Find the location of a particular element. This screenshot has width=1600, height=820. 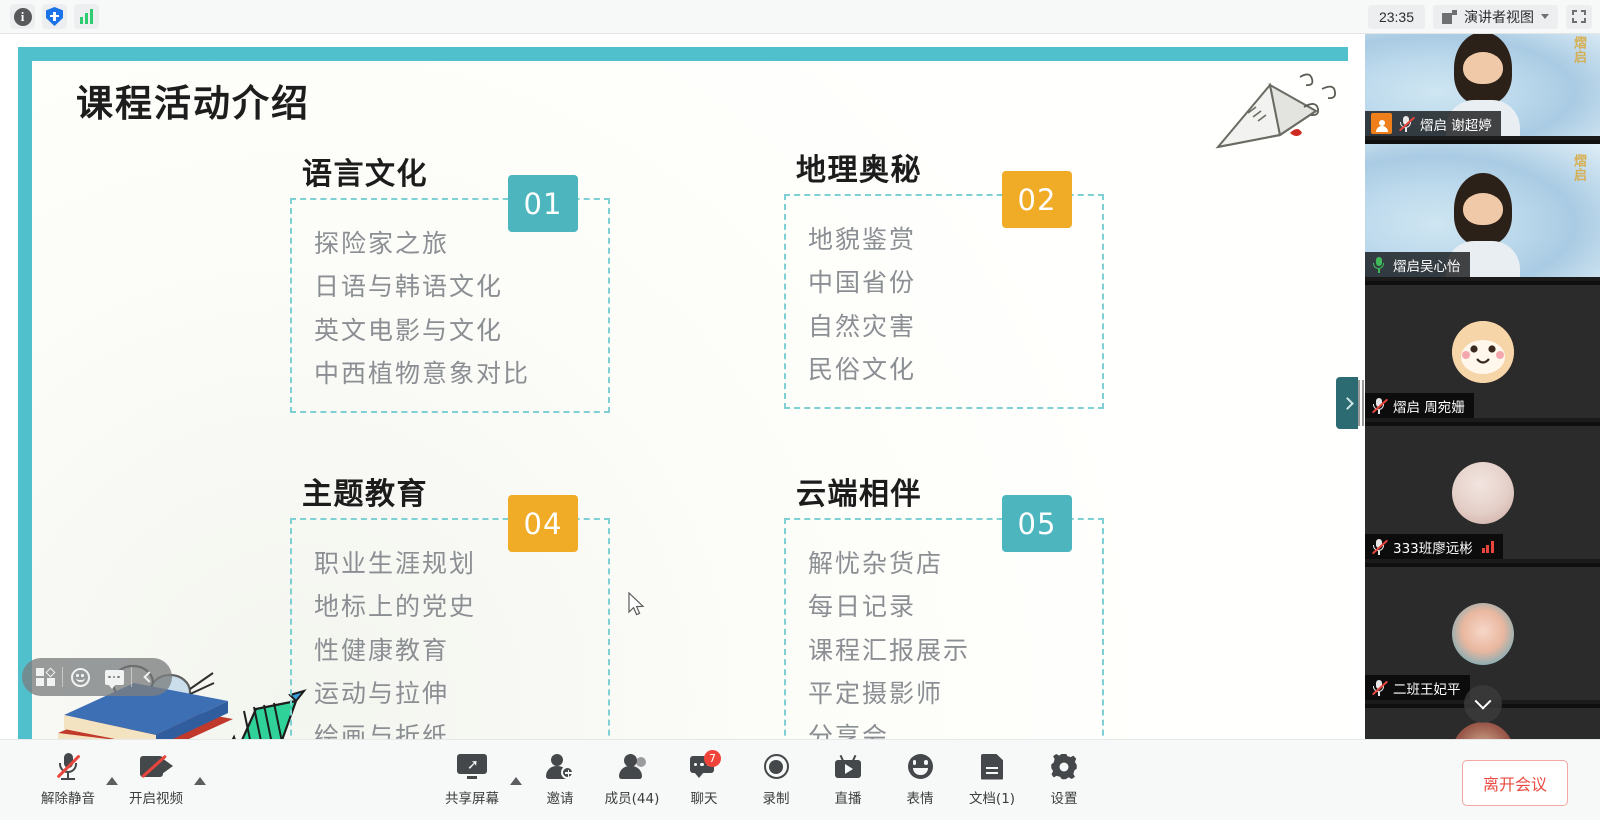

collapse-left-icon is located at coordinates (149, 677).